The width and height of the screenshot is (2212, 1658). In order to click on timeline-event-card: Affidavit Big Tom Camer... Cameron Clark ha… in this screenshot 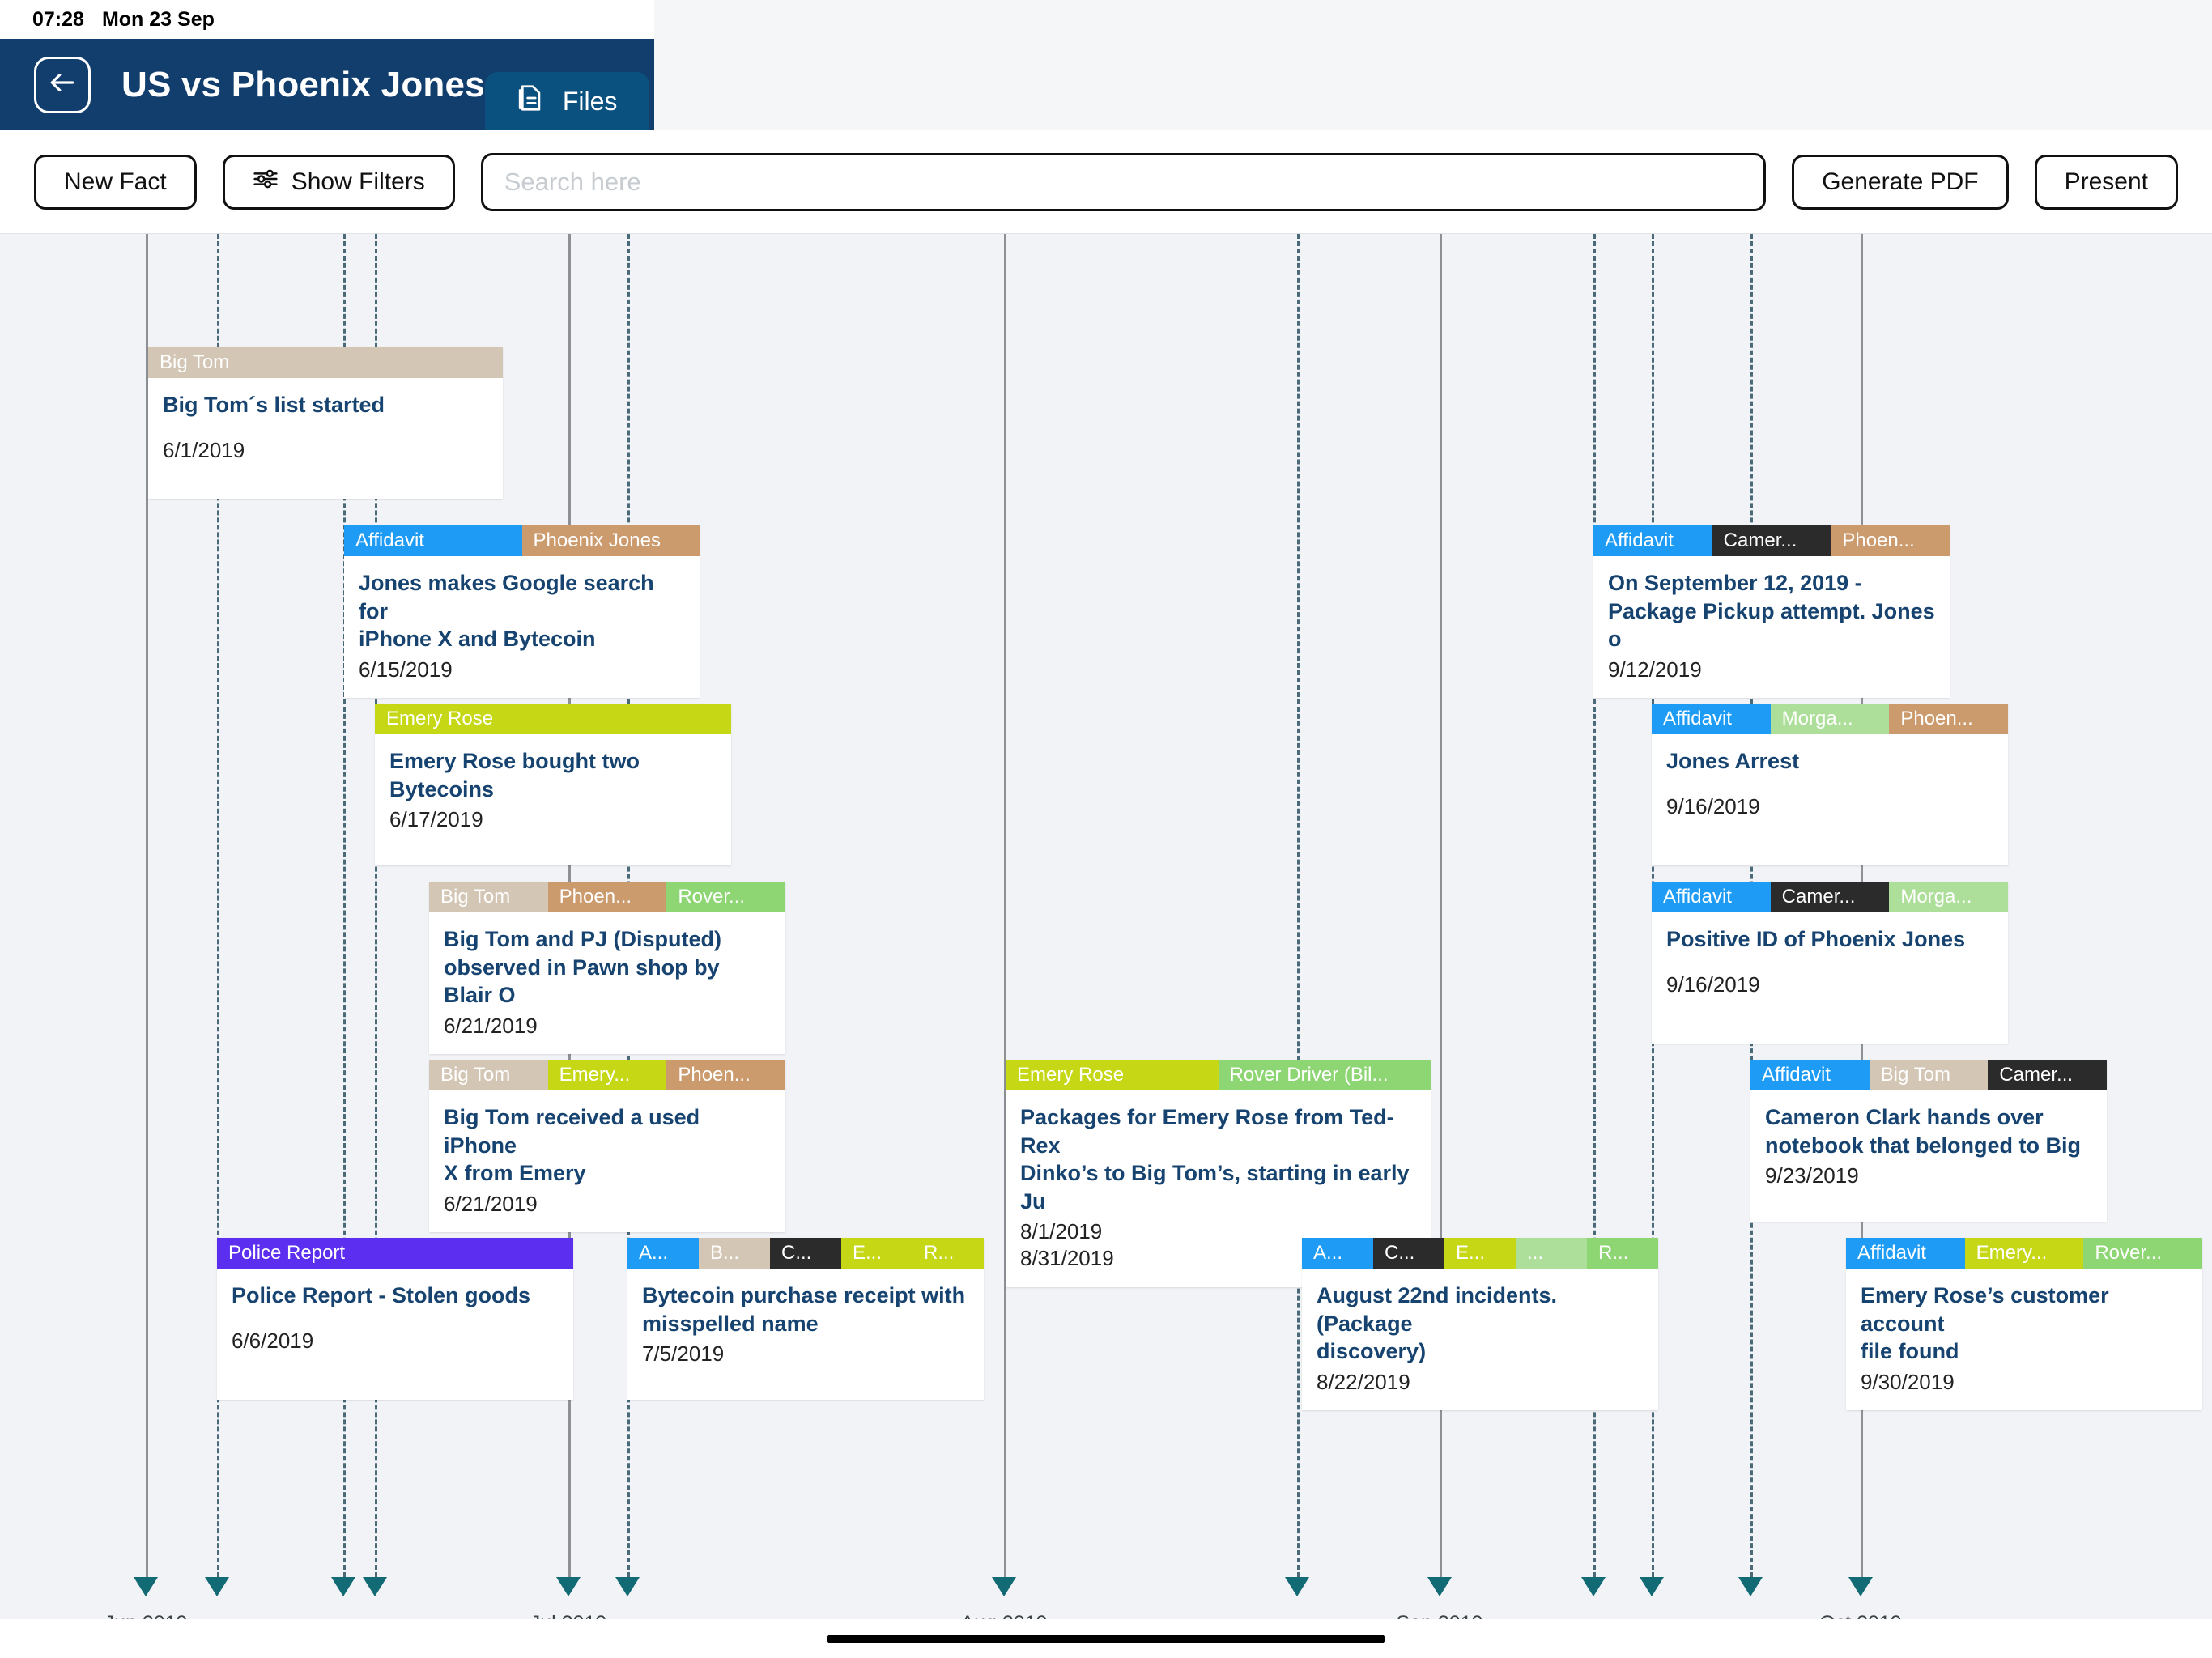, I will do `click(1929, 1141)`.